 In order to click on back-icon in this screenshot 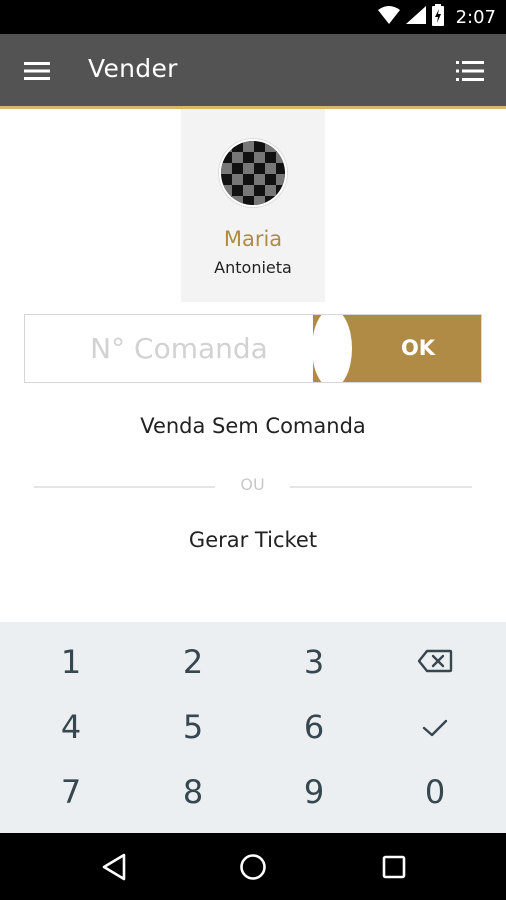, I will do `click(114, 867)`.